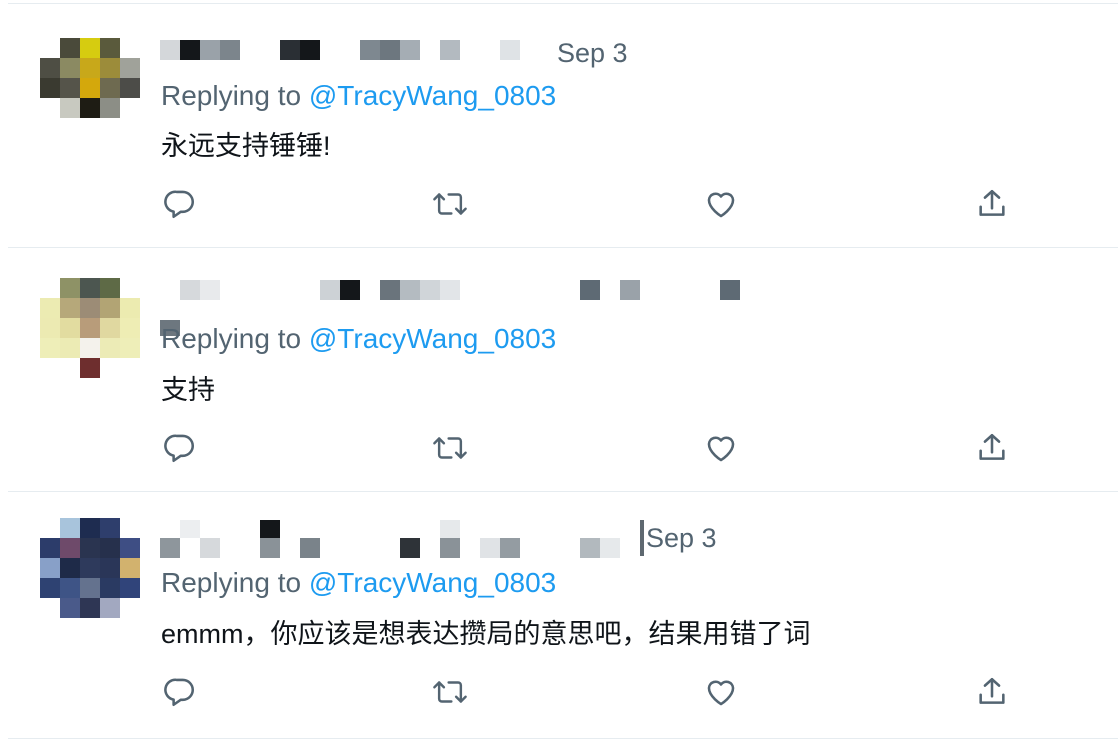 The image size is (1118, 744). What do you see at coordinates (563, 738) in the screenshot?
I see `timeline-divider` at bounding box center [563, 738].